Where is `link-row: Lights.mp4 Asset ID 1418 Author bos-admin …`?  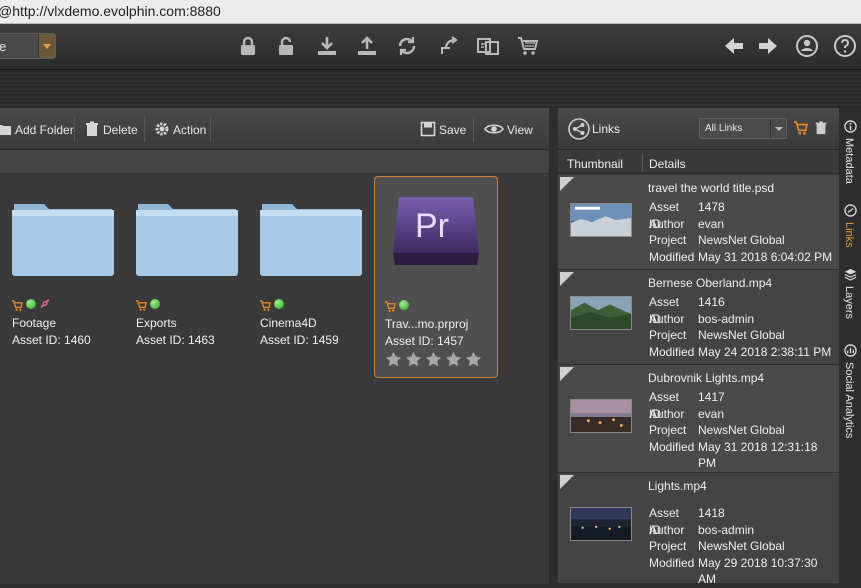
link-row: Lights.mp4 Asset ID 1418 Author bos-admin … is located at coordinates (698, 529).